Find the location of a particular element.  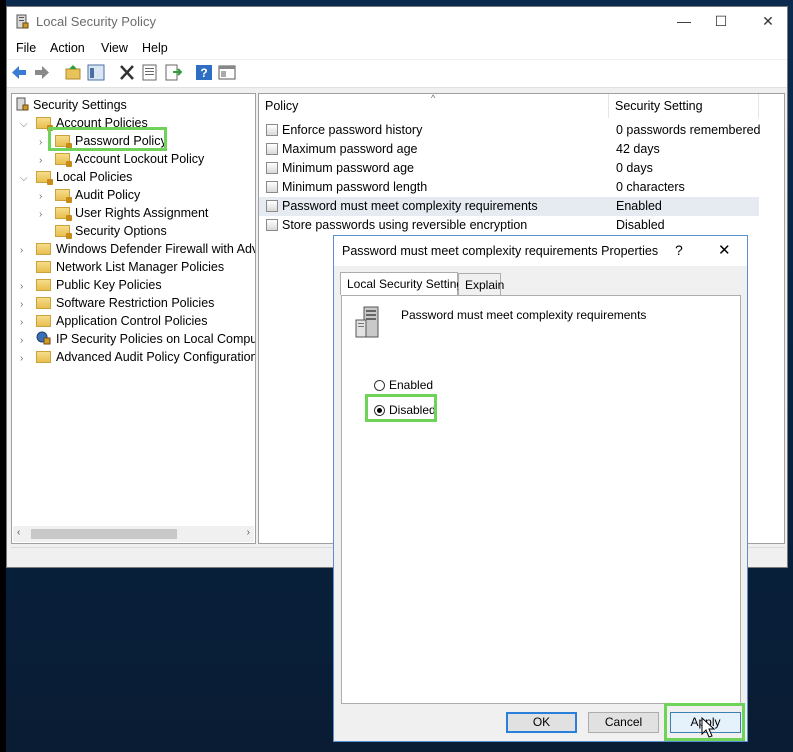

tree-item-security-options: ›Security Options is located at coordinates (103, 231).